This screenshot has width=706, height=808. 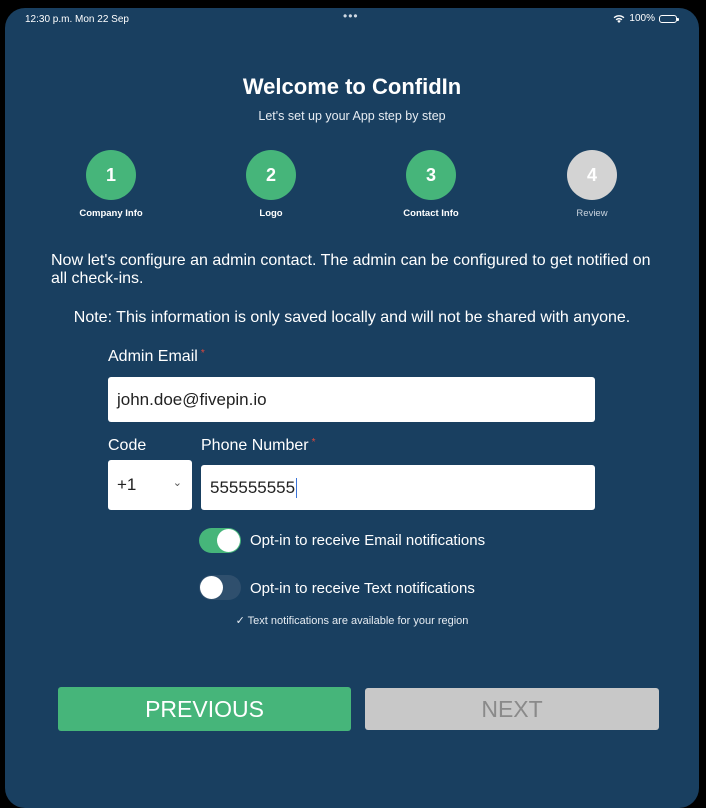 I want to click on step-logo: 2 Logo, so click(x=271, y=184).